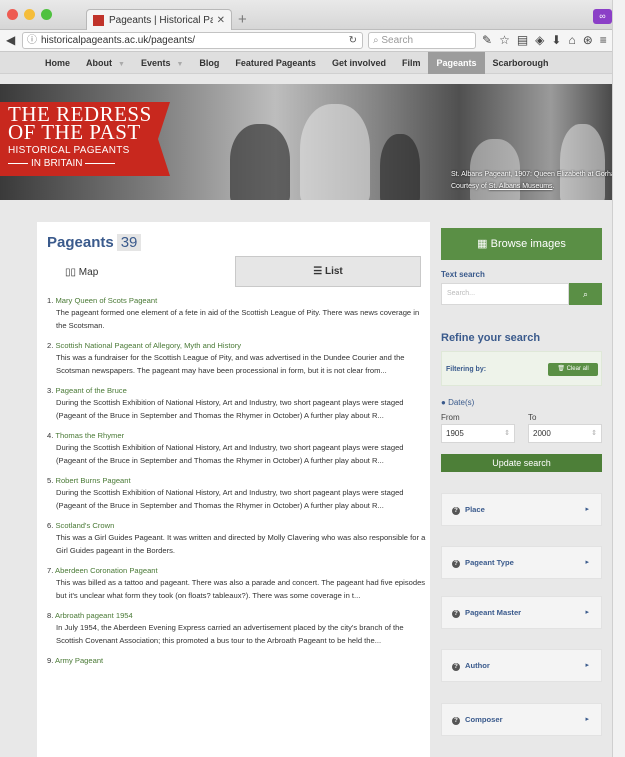 The height and width of the screenshot is (757, 625). I want to click on nav-pageants: Pageants, so click(456, 63).